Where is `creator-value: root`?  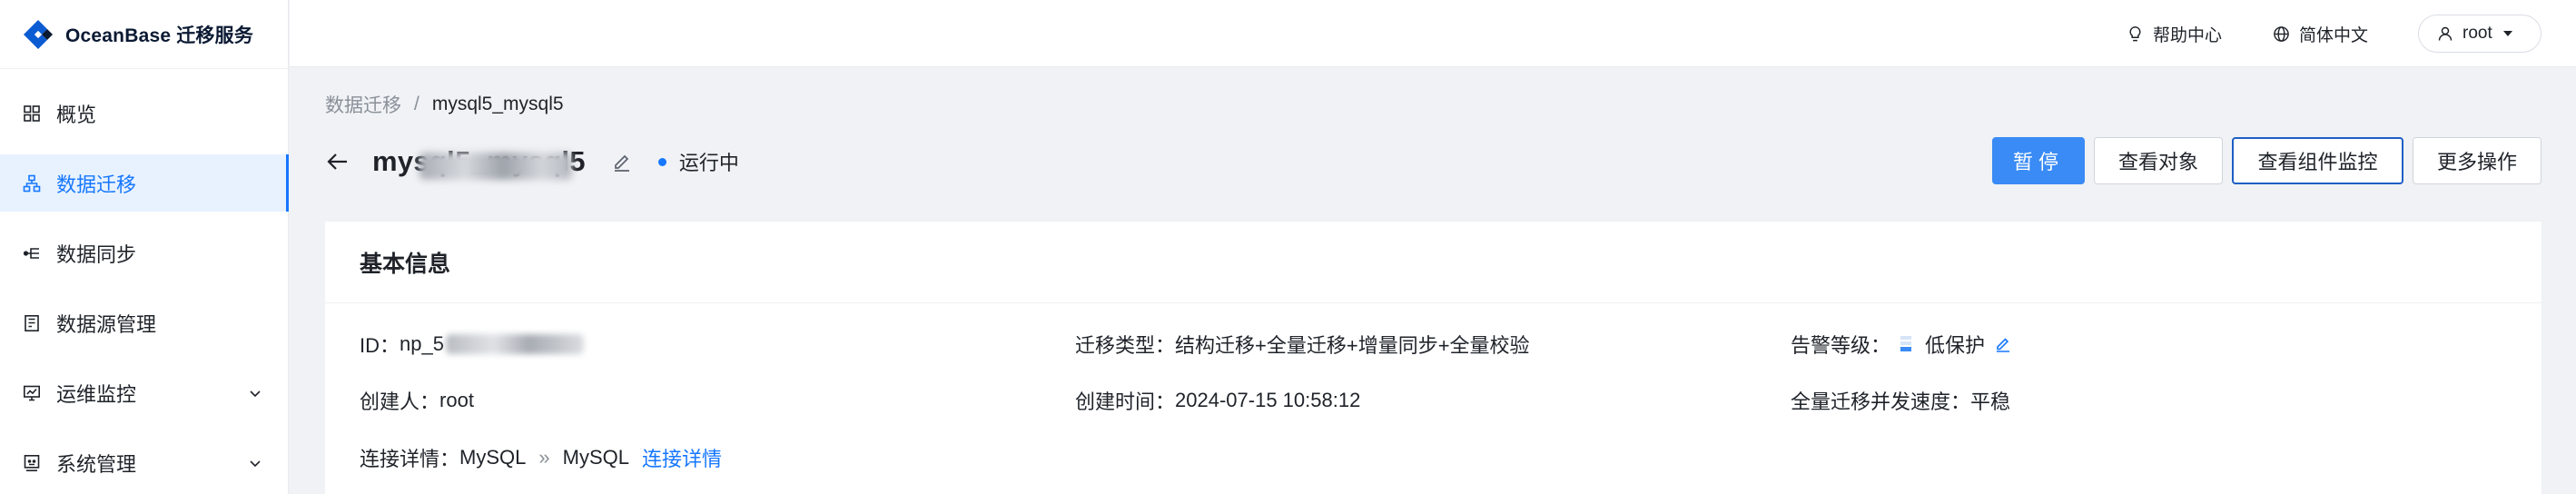
creator-value: root is located at coordinates (456, 400).